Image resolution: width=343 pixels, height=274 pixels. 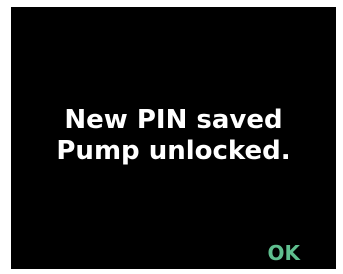 What do you see at coordinates (173, 151) in the screenshot?
I see `message-line-2: Pump unlocked.` at bounding box center [173, 151].